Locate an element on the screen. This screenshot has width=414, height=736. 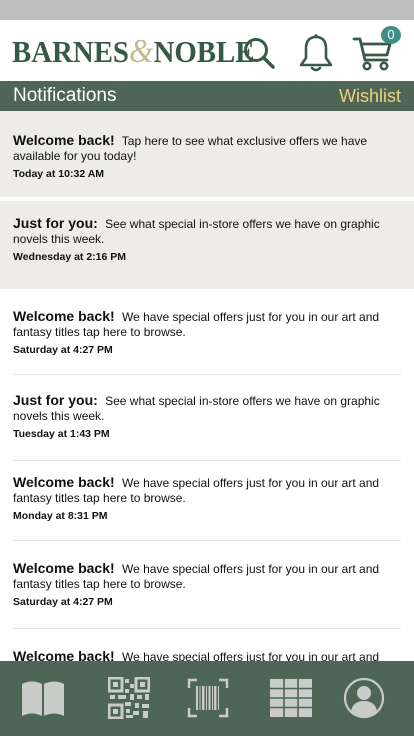
qr-code-icon is located at coordinates (129, 698).